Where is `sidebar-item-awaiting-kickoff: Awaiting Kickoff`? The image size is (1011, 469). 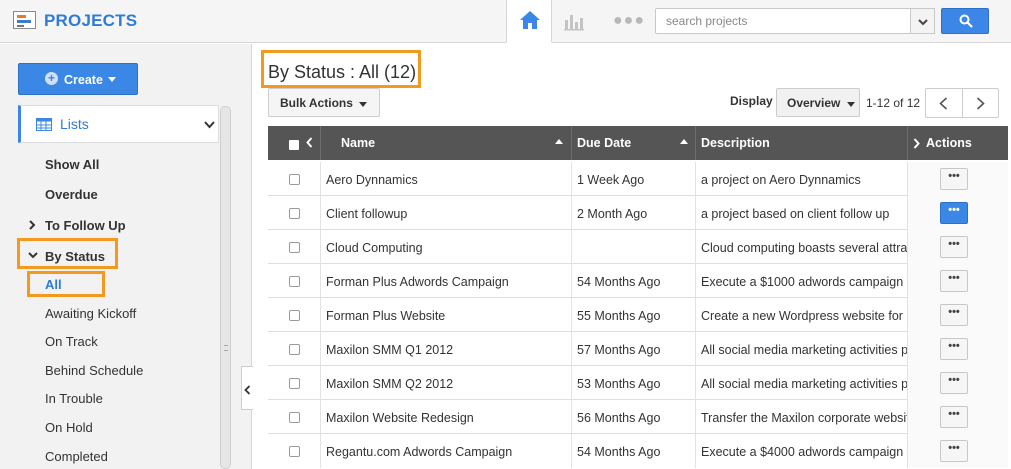
sidebar-item-awaiting-kickoff: Awaiting Kickoff is located at coordinates (90, 313).